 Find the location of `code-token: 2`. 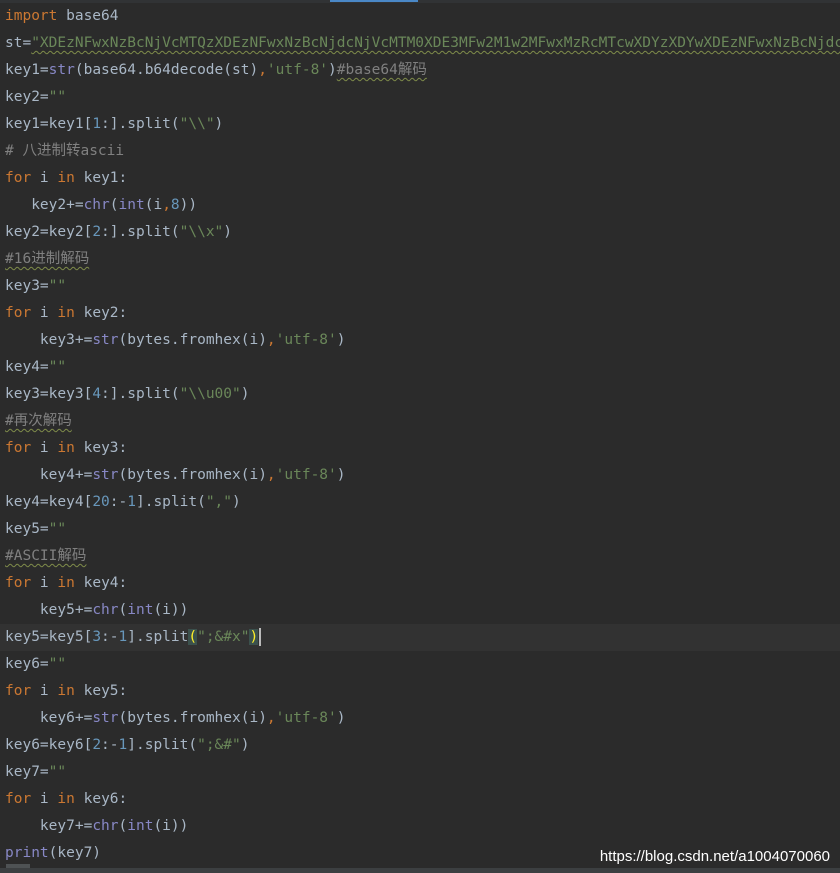

code-token: 2 is located at coordinates (97, 745).